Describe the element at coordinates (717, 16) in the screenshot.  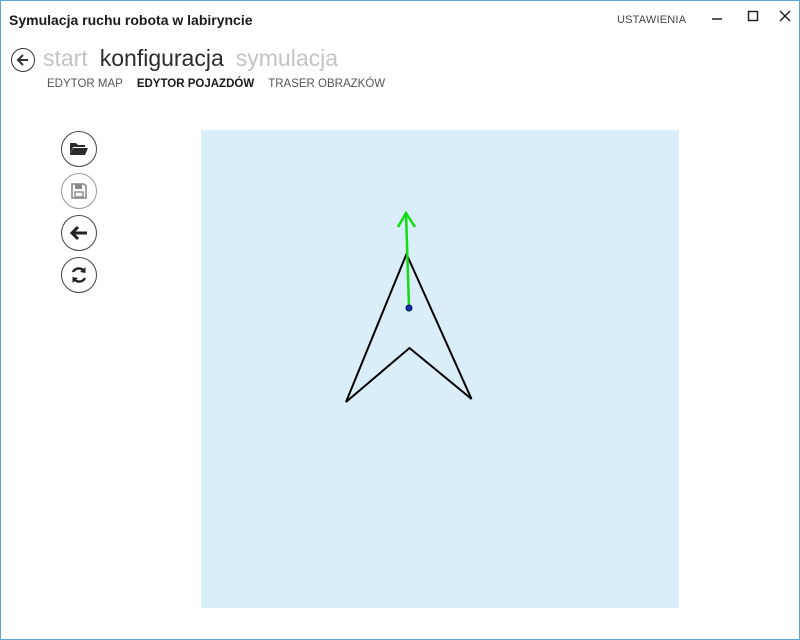
I see `minimize-button` at that location.